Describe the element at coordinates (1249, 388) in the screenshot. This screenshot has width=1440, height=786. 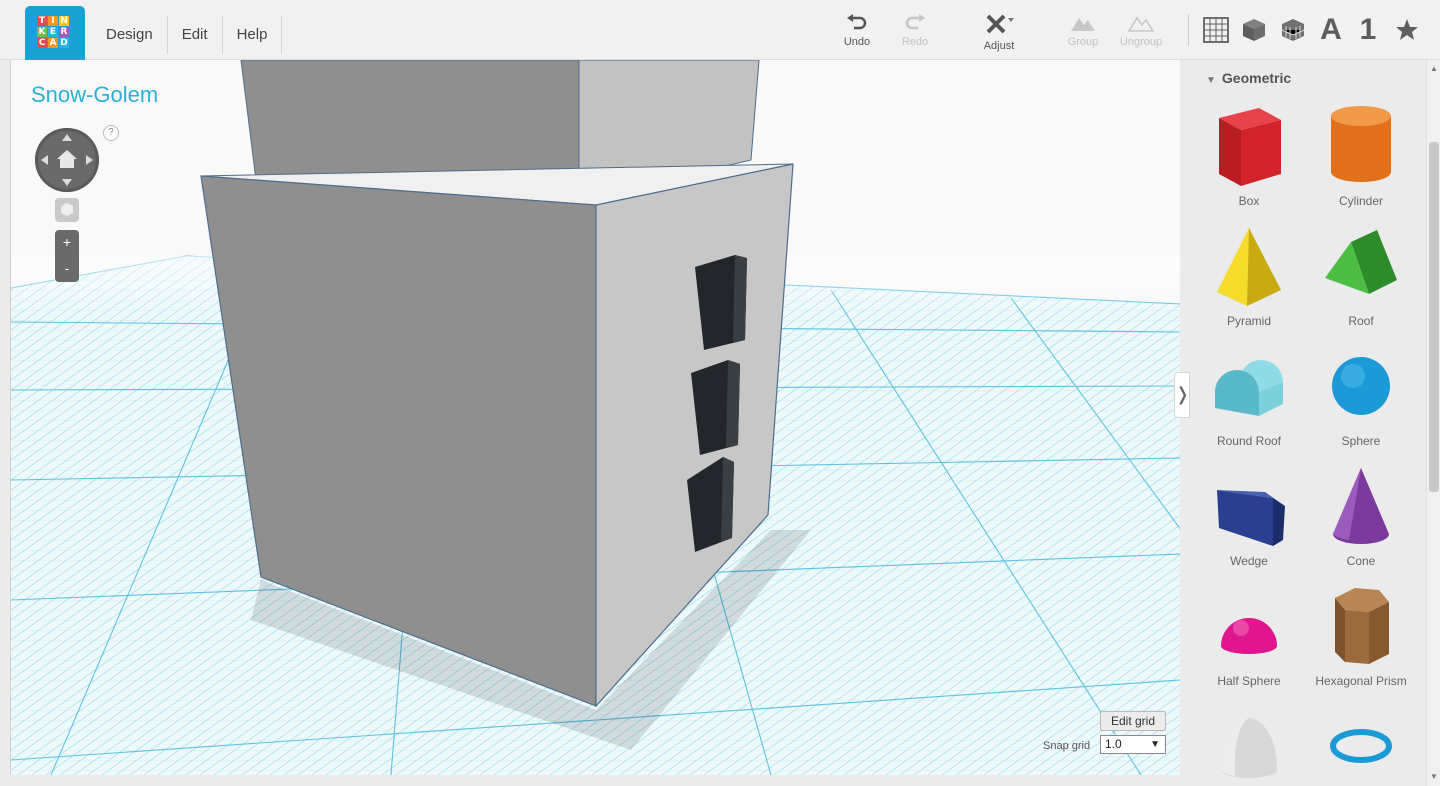
I see `round-roof-shape-icon` at that location.